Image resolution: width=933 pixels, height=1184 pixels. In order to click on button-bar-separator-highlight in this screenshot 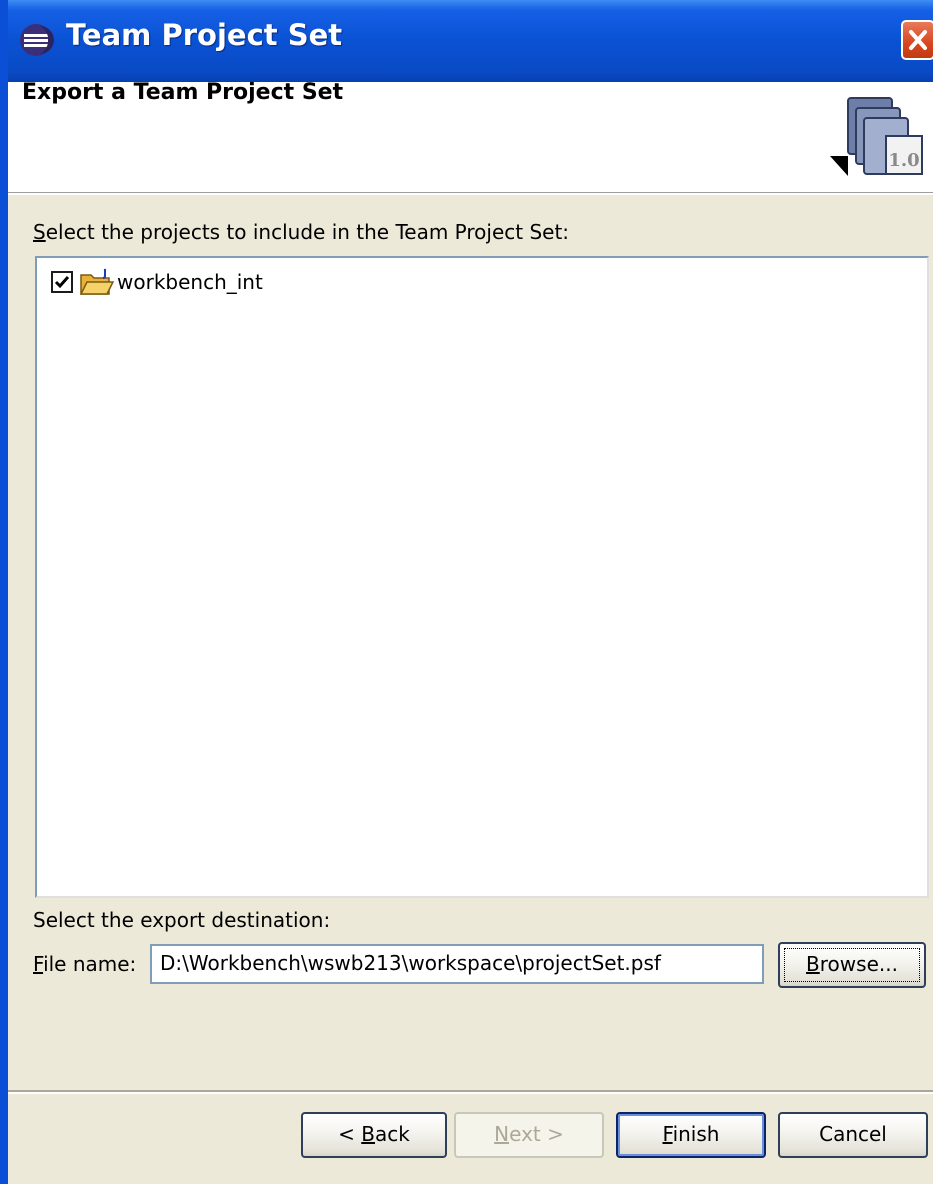, I will do `click(470, 1093)`.